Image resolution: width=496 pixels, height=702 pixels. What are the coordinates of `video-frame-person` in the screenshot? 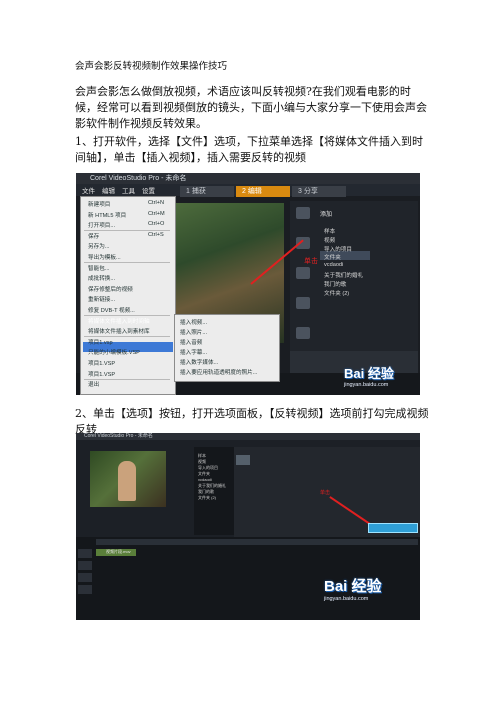 It's located at (127, 481).